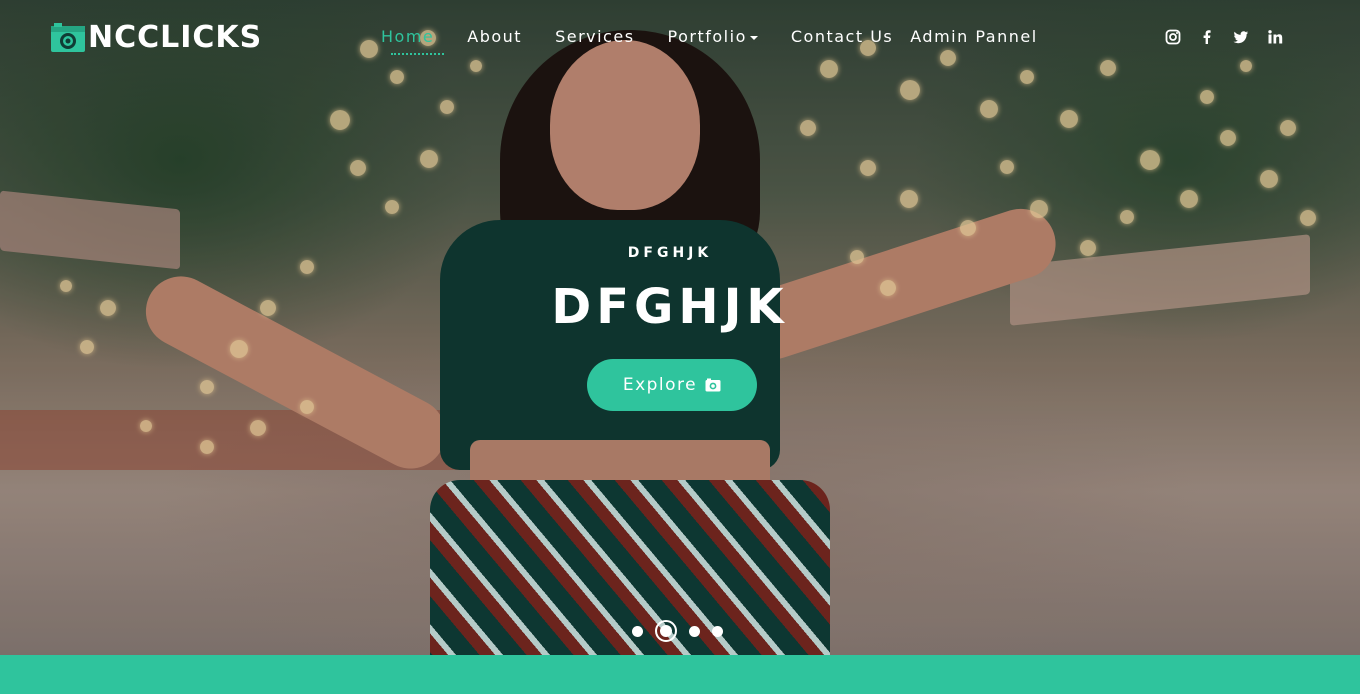 This screenshot has width=1360, height=694. Describe the element at coordinates (670, 253) in the screenshot. I see `hero-eyebrow: DFGHJK` at that location.